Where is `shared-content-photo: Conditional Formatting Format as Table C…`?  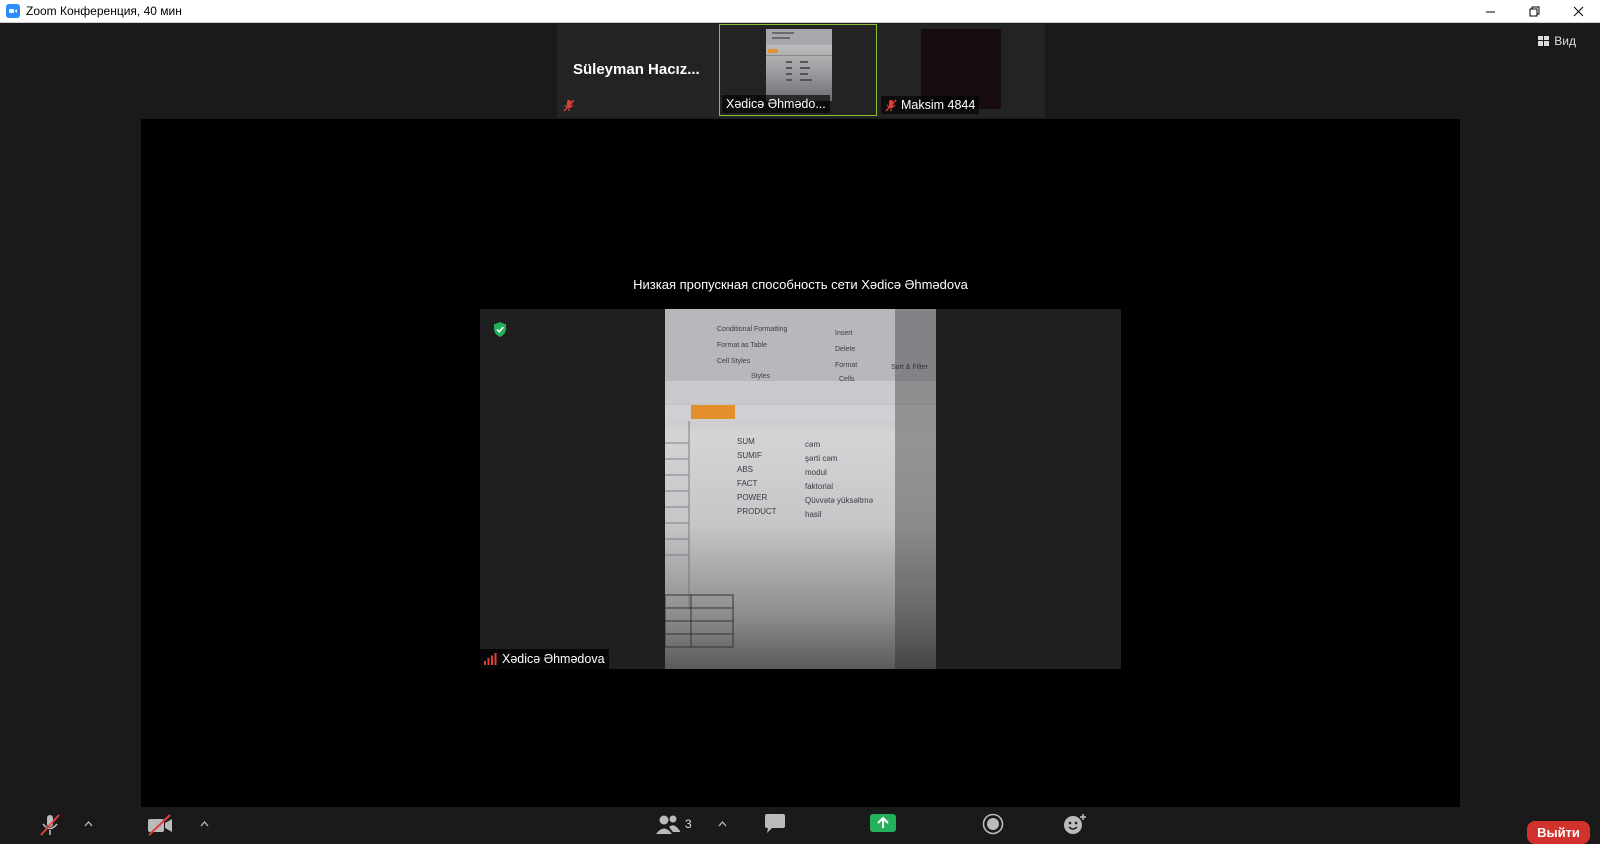 shared-content-photo: Conditional Formatting Format as Table C… is located at coordinates (800, 489).